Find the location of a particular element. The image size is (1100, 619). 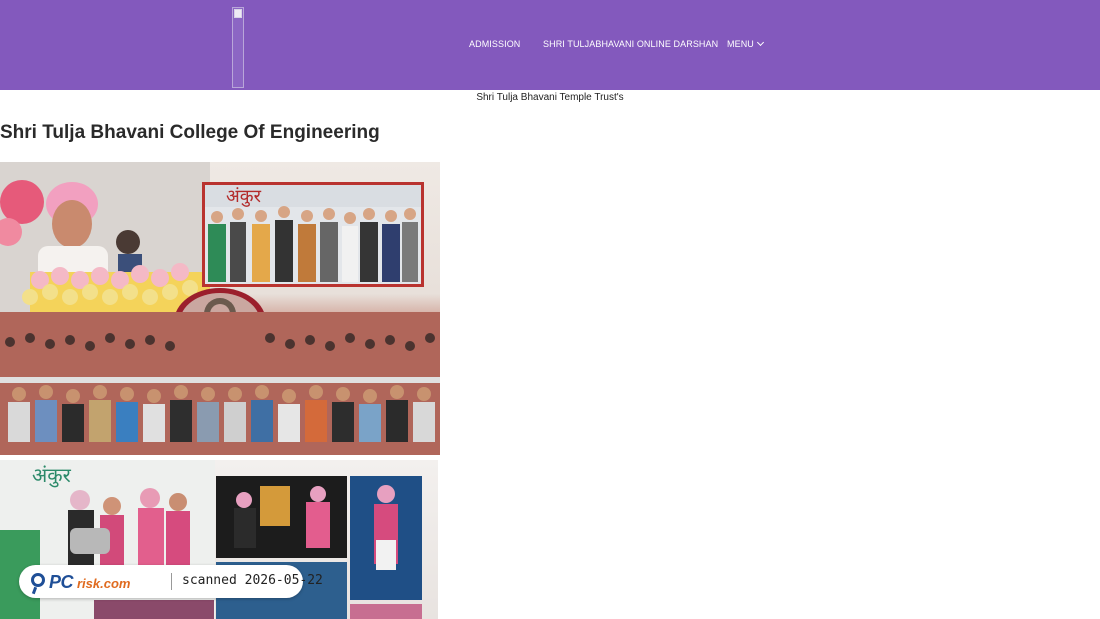

nav-item-menu-label: MENU is located at coordinates (740, 44).